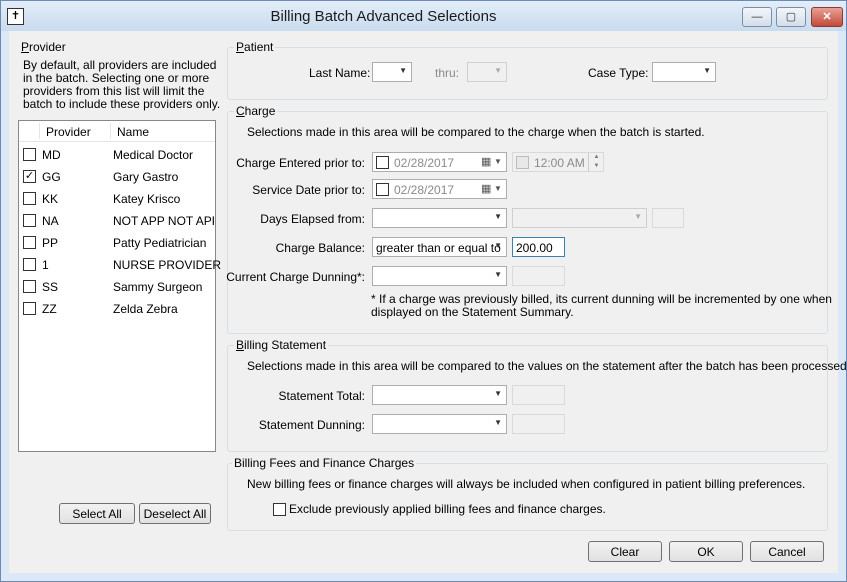  What do you see at coordinates (684, 72) in the screenshot?
I see `case-type-dropdown: ▼` at bounding box center [684, 72].